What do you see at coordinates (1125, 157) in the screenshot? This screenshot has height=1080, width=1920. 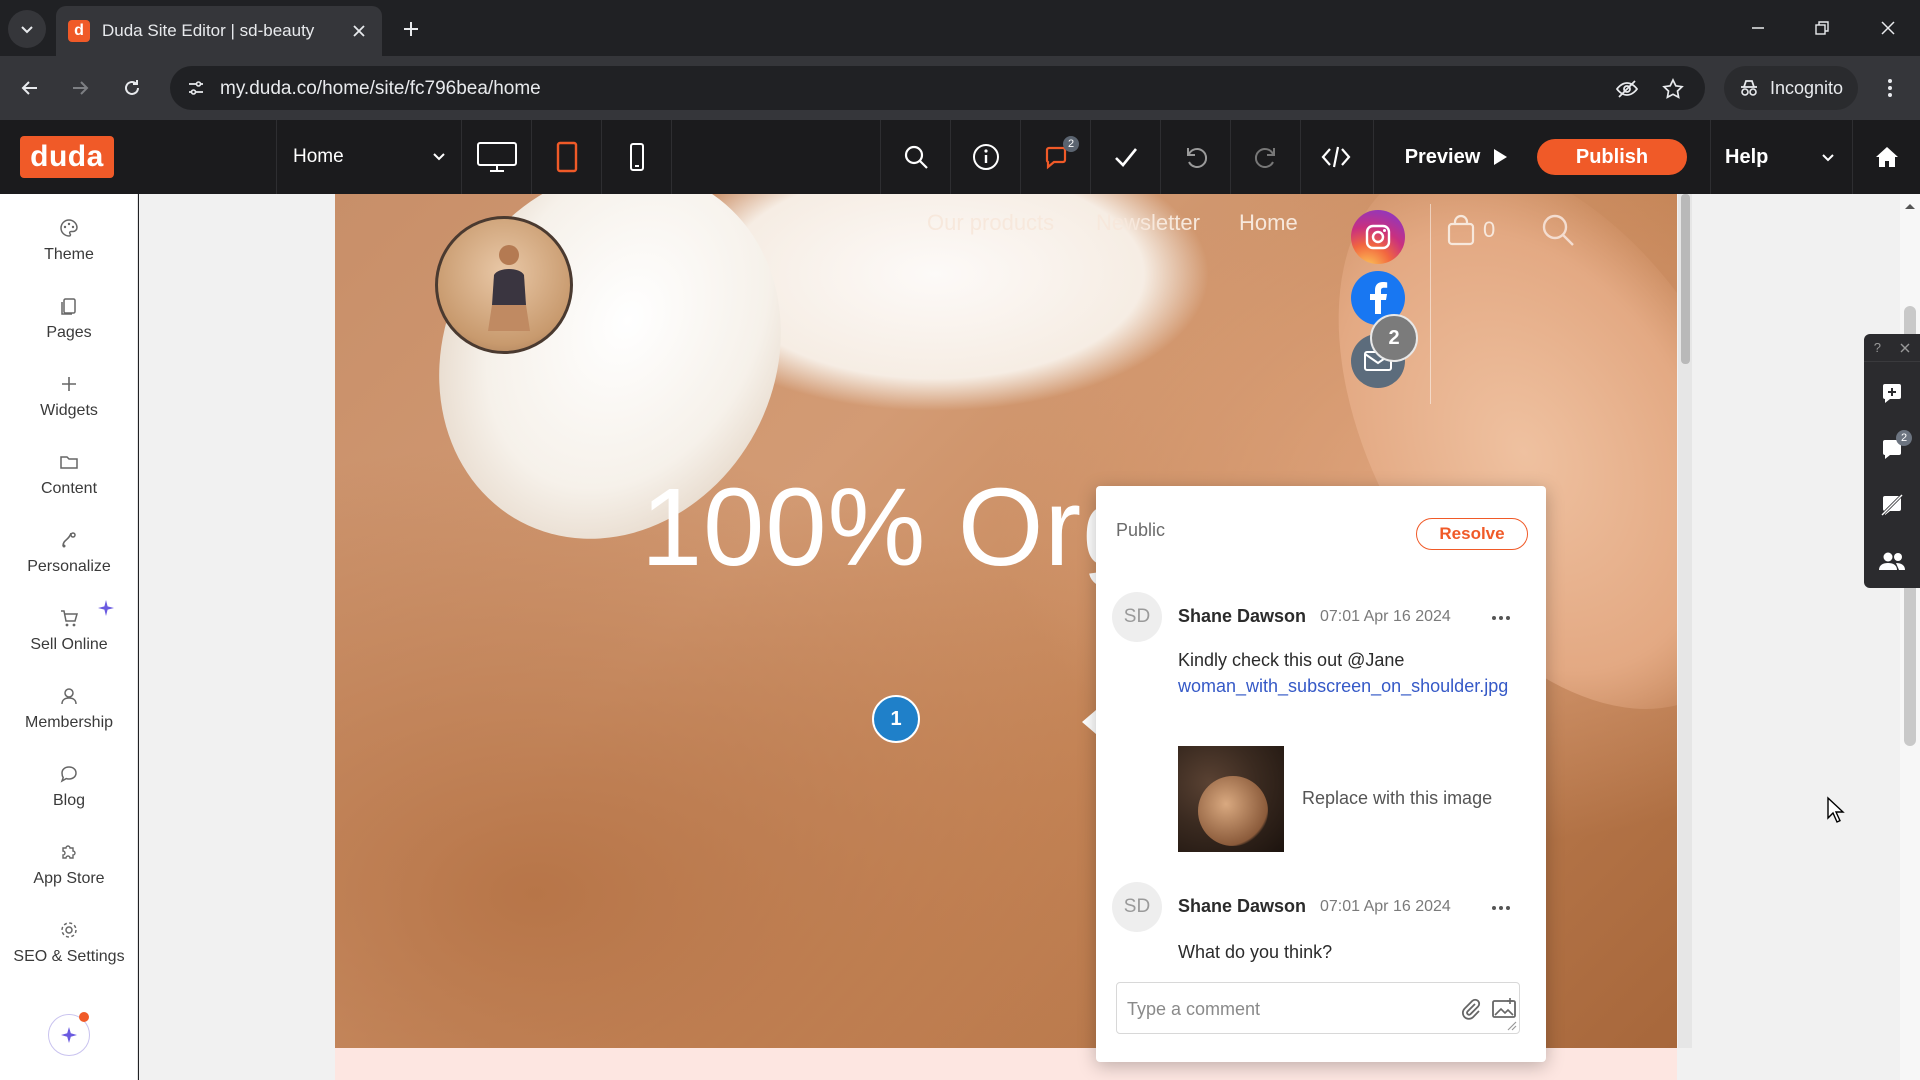 I see `checklist-button` at bounding box center [1125, 157].